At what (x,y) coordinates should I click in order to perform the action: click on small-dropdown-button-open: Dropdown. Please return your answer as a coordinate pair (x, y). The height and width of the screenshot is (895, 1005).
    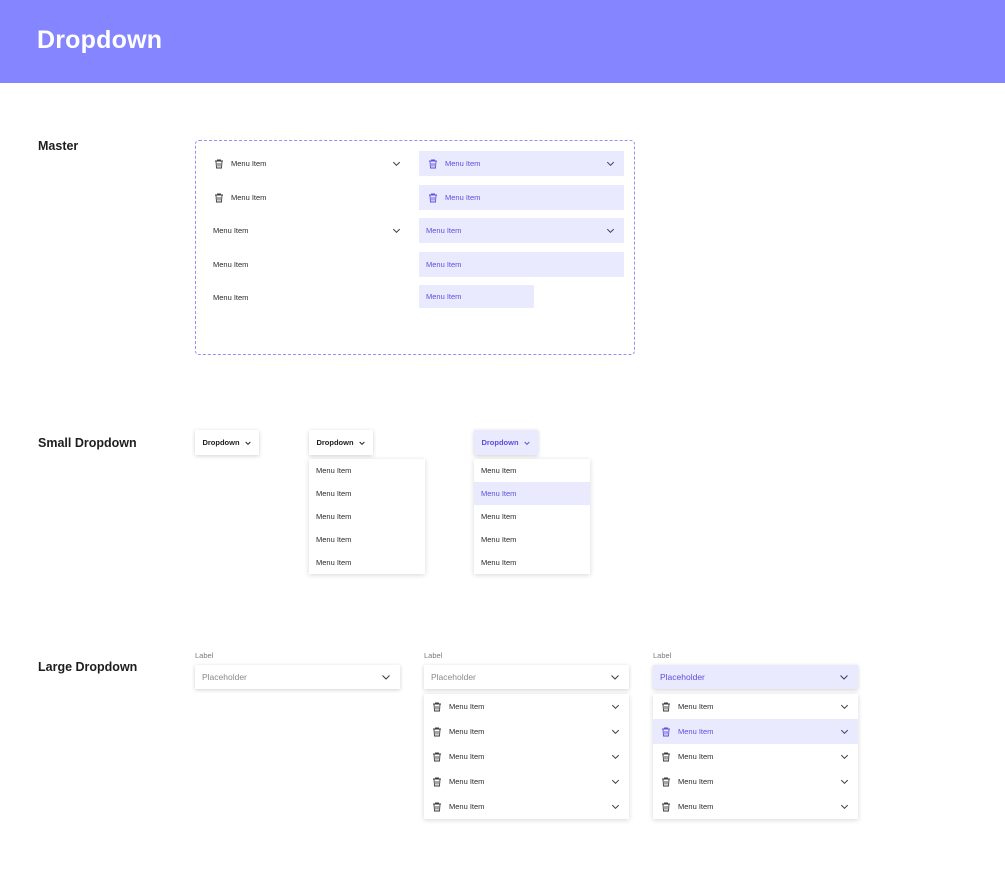
    Looking at the image, I should click on (341, 442).